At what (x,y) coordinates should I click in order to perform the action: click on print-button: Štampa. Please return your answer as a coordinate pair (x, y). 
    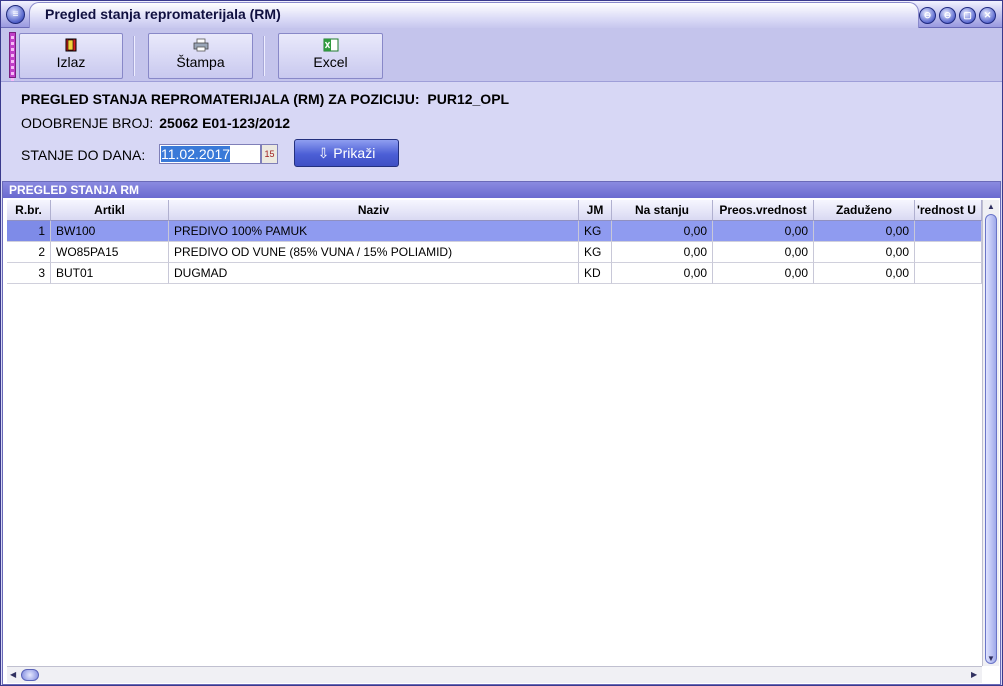
    Looking at the image, I should click on (200, 56).